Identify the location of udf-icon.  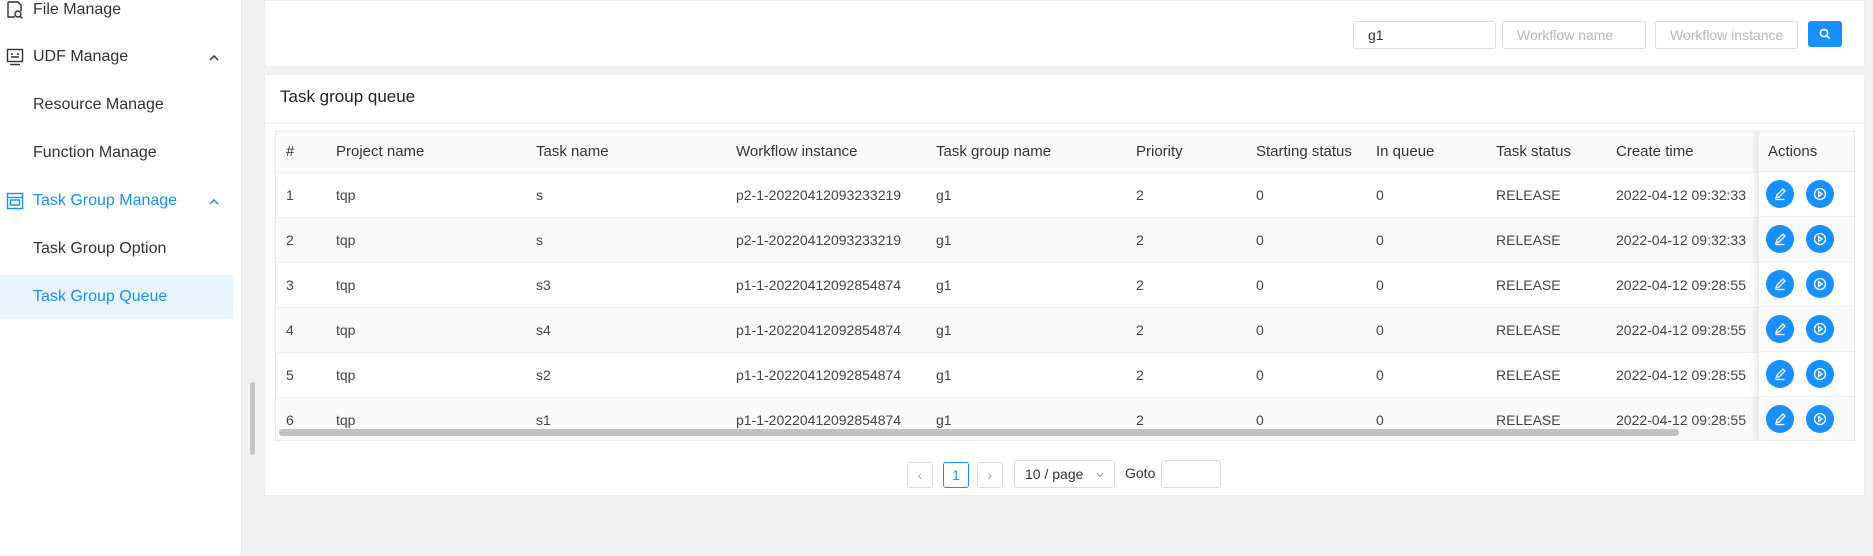
(15, 57).